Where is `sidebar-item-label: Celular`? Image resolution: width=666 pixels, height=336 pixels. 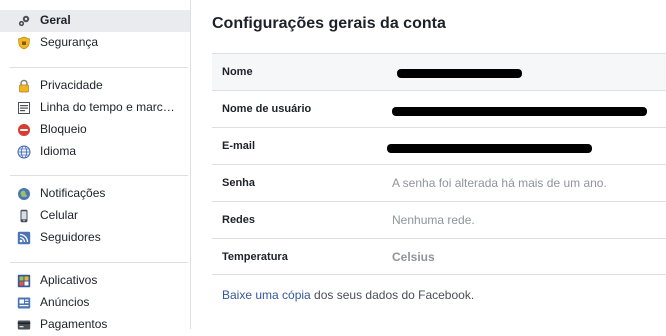
sidebar-item-label: Celular is located at coordinates (59, 215).